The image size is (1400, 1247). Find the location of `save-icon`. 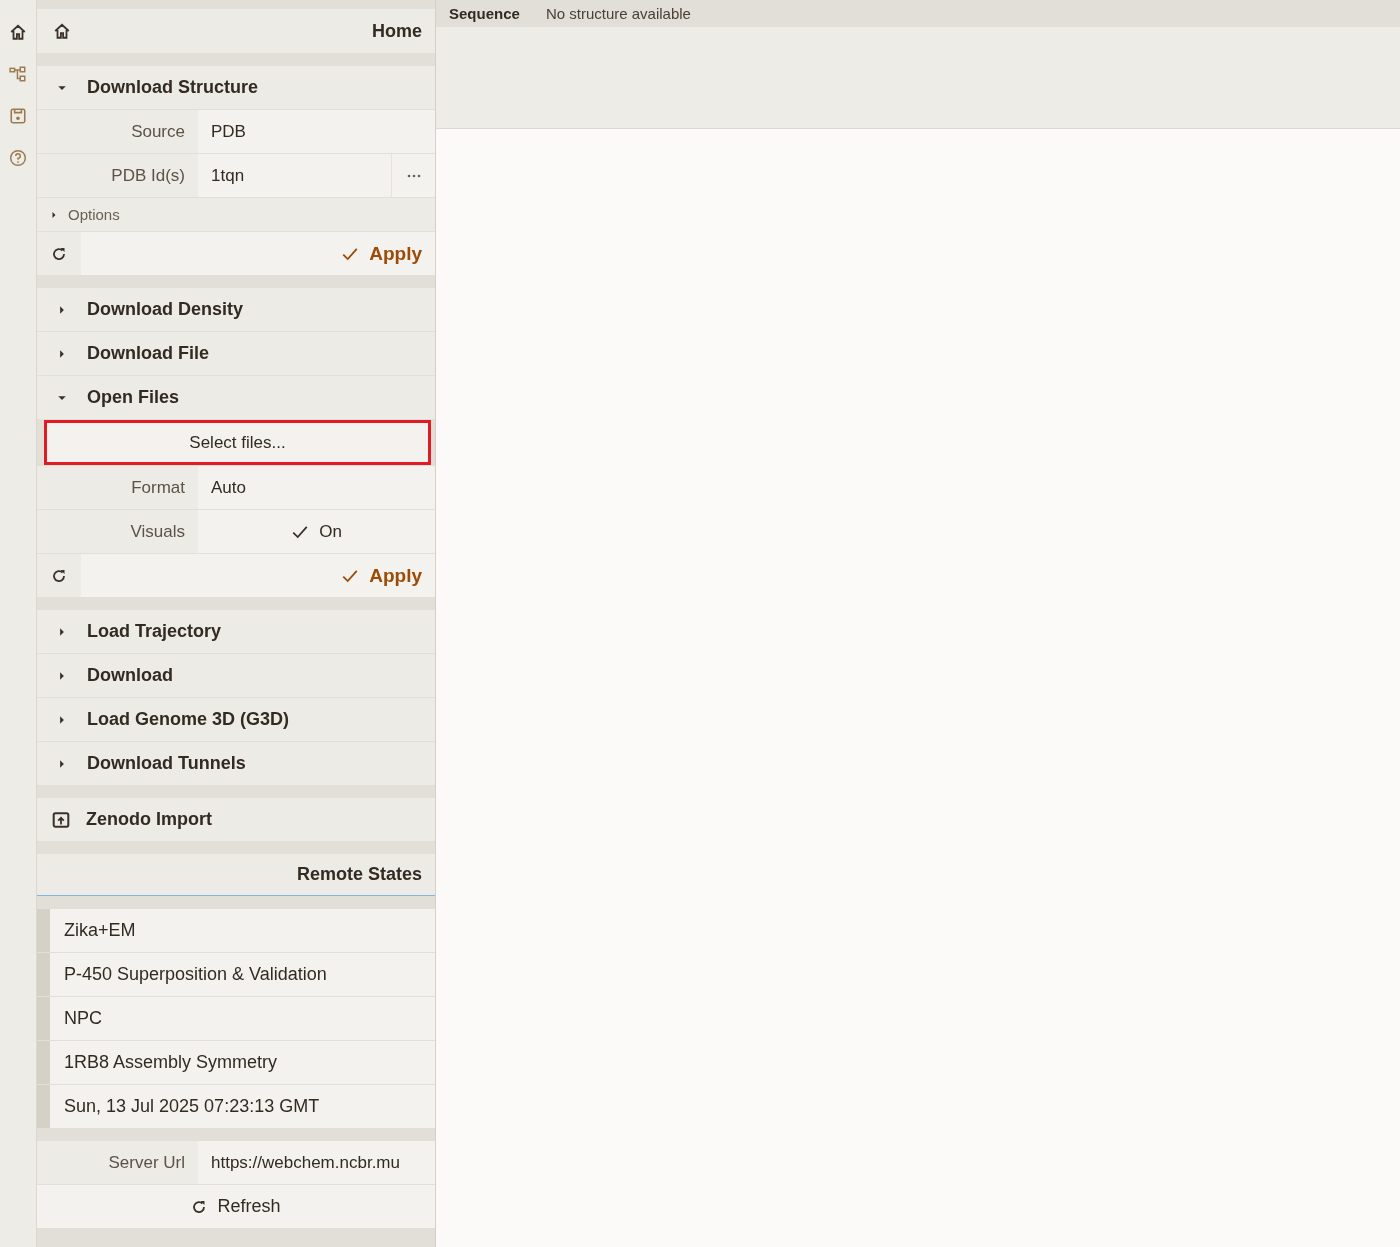

save-icon is located at coordinates (18, 116).